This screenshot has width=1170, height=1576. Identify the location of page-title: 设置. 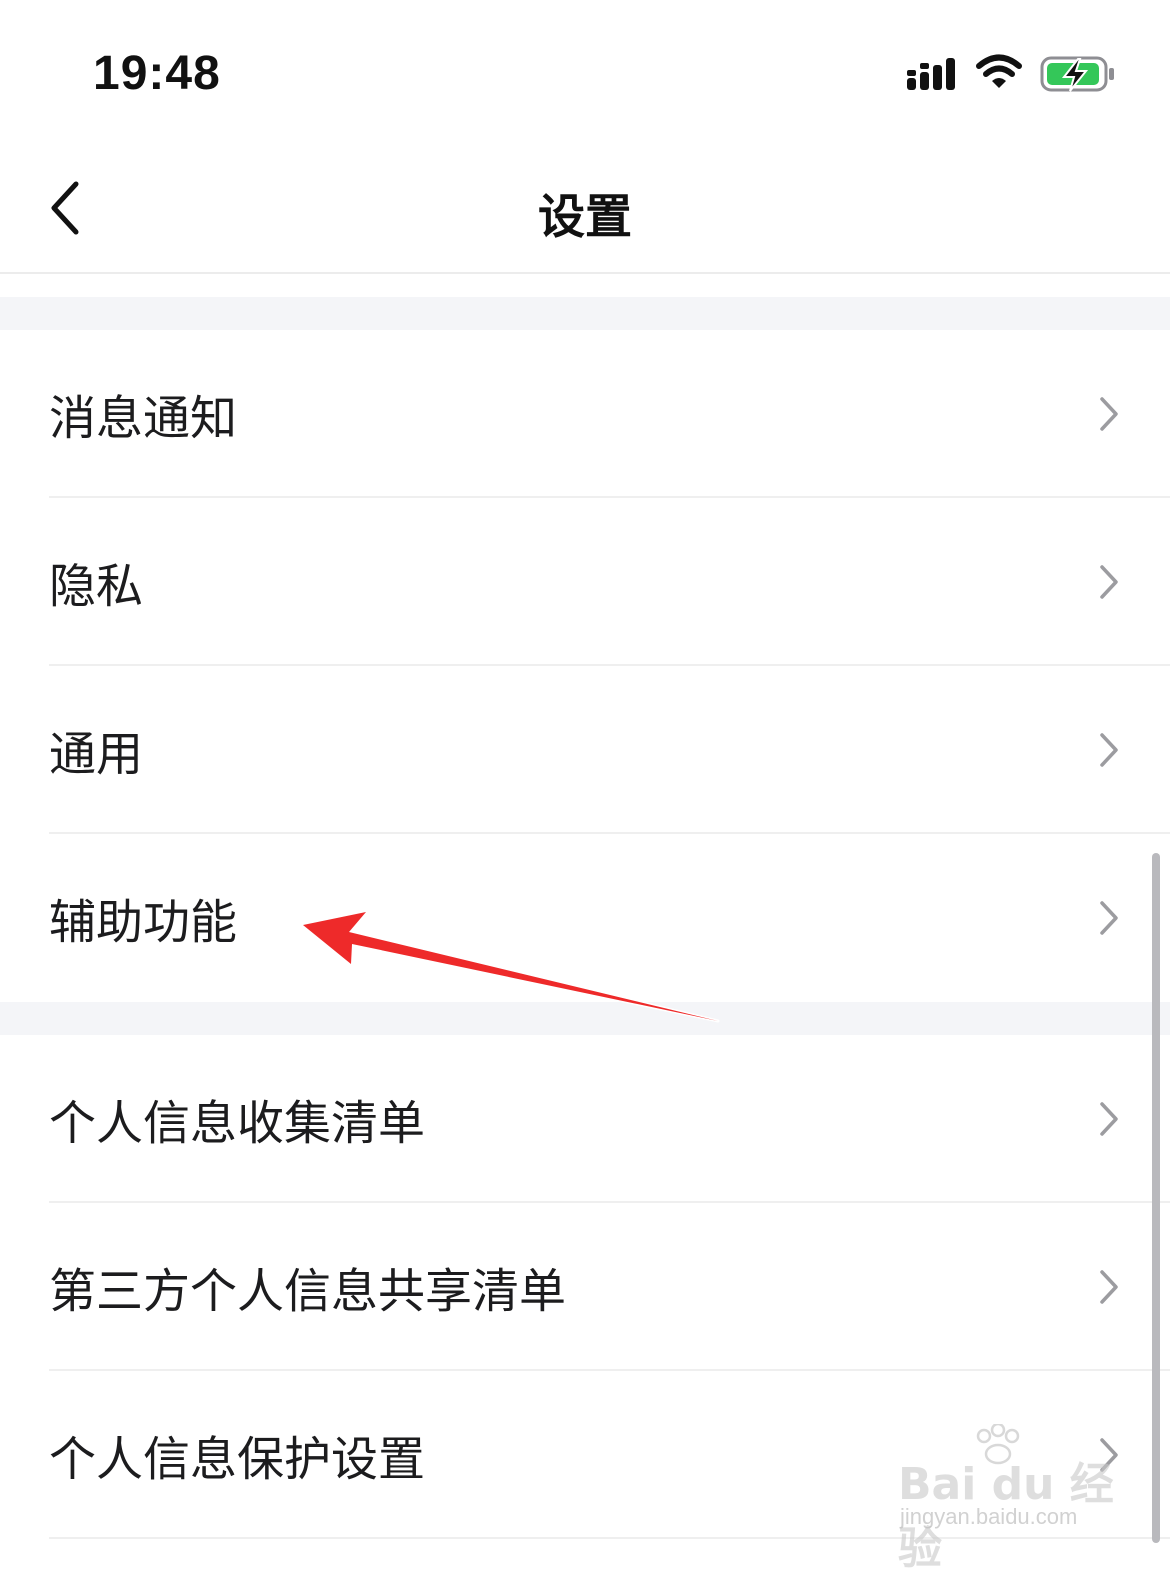
(585, 217).